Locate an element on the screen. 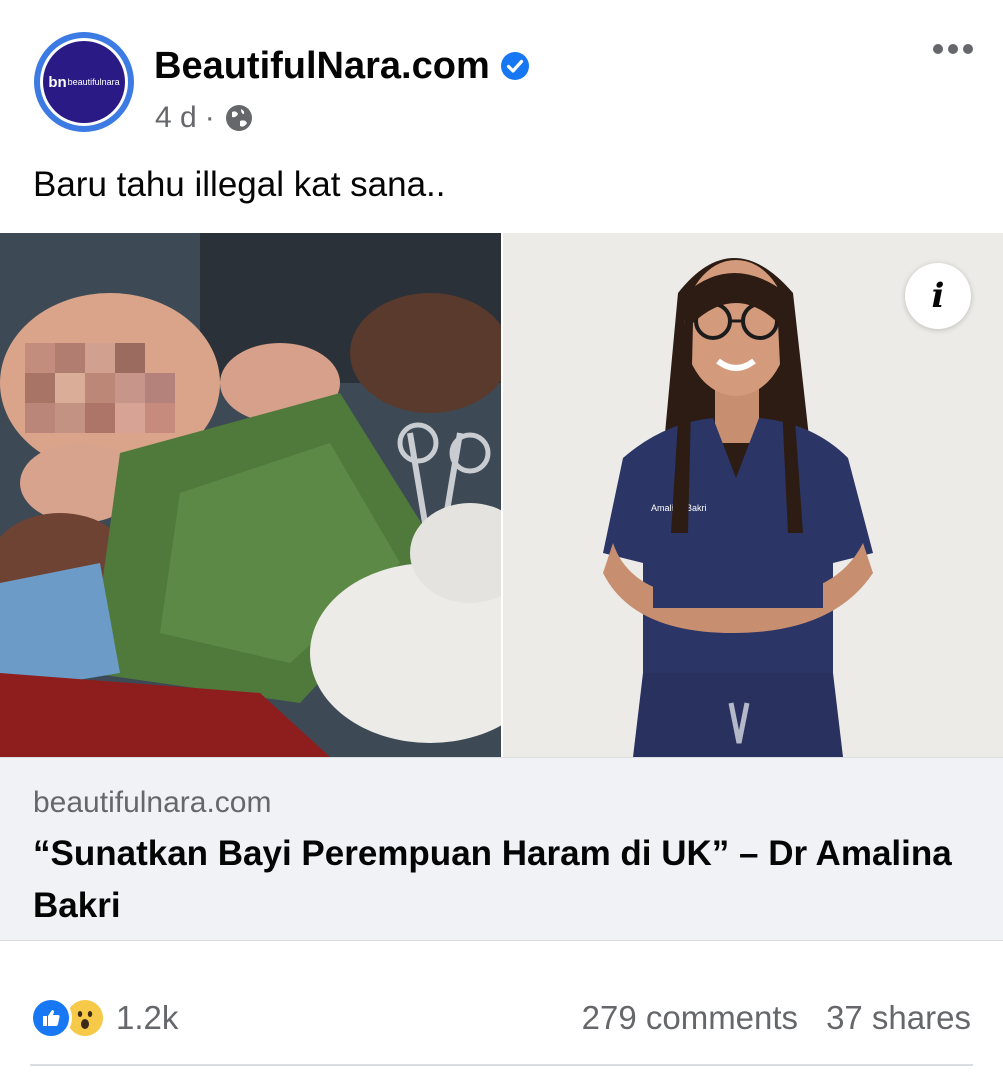  info-button: i is located at coordinates (938, 296).